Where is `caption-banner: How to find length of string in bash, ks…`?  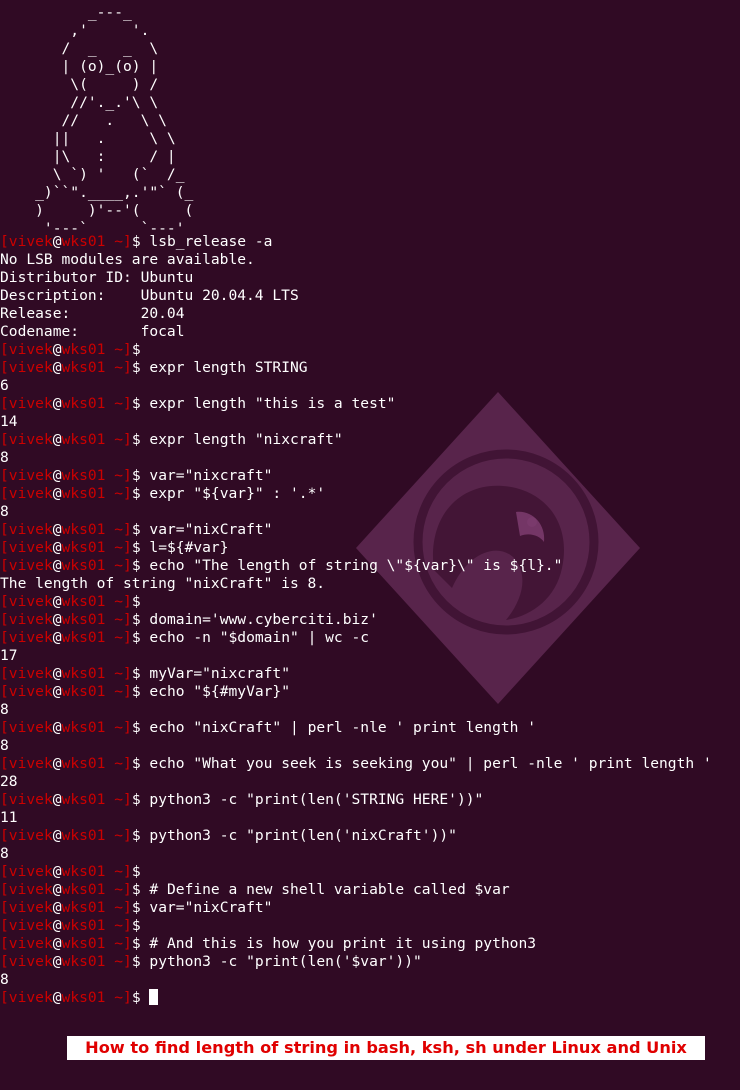 caption-banner: How to find length of string in bash, ks… is located at coordinates (386, 1048).